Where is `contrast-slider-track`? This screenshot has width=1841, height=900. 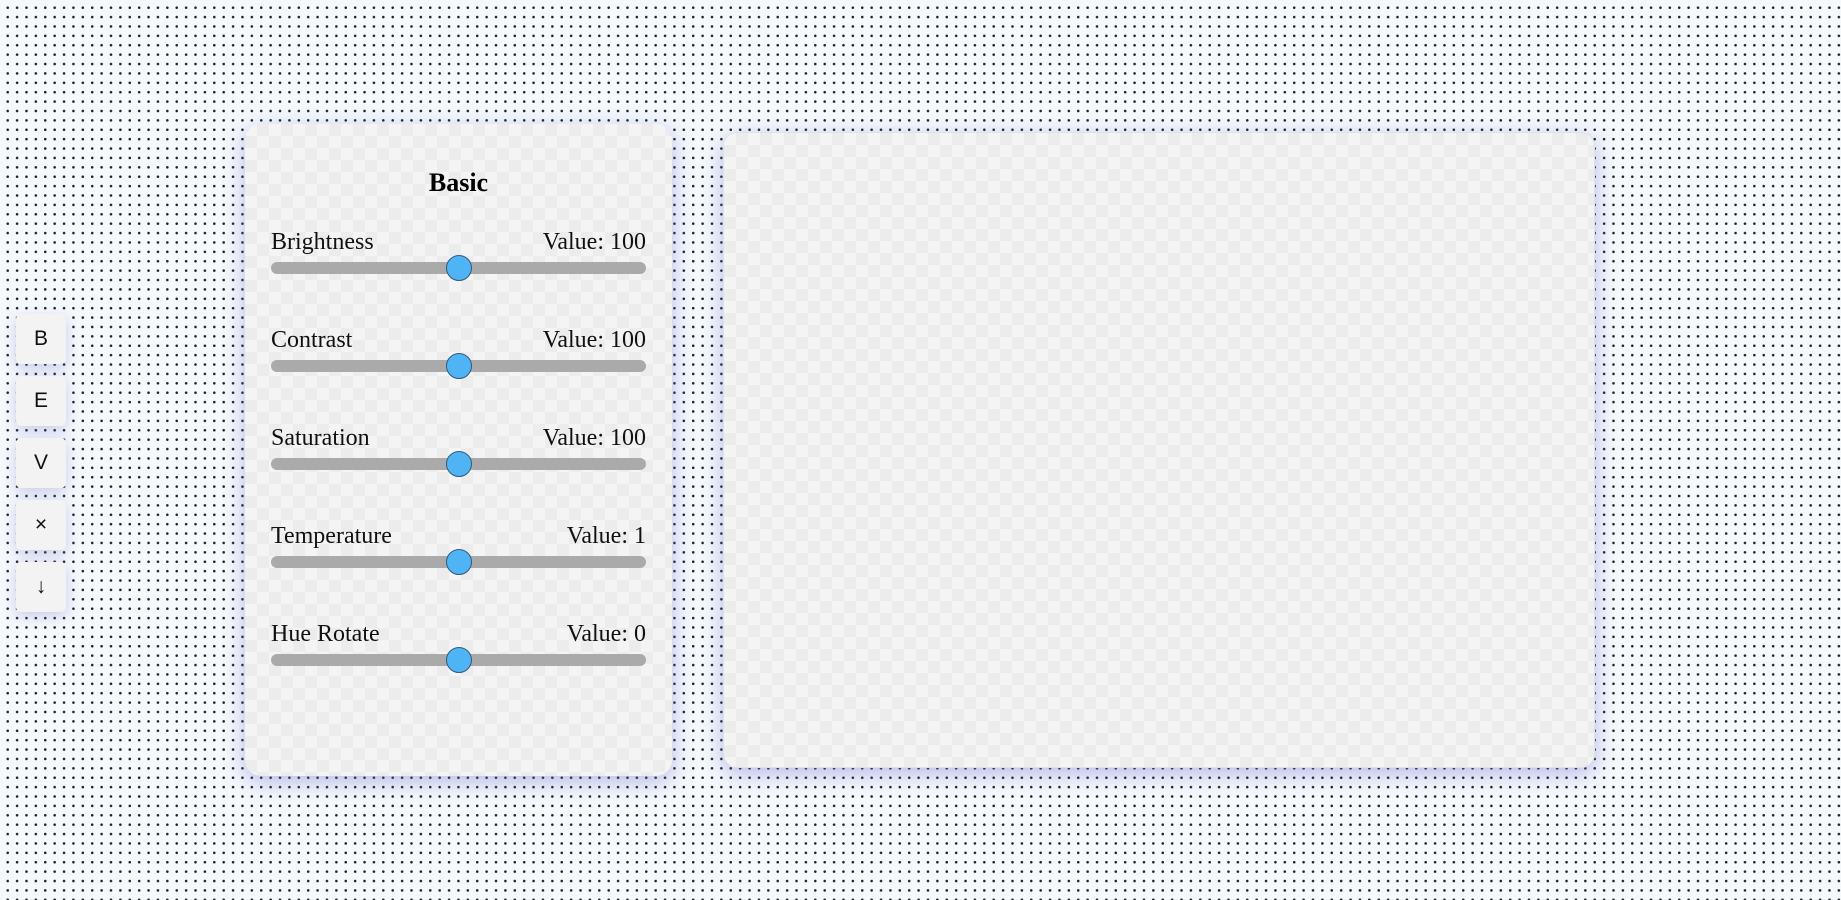 contrast-slider-track is located at coordinates (458, 366).